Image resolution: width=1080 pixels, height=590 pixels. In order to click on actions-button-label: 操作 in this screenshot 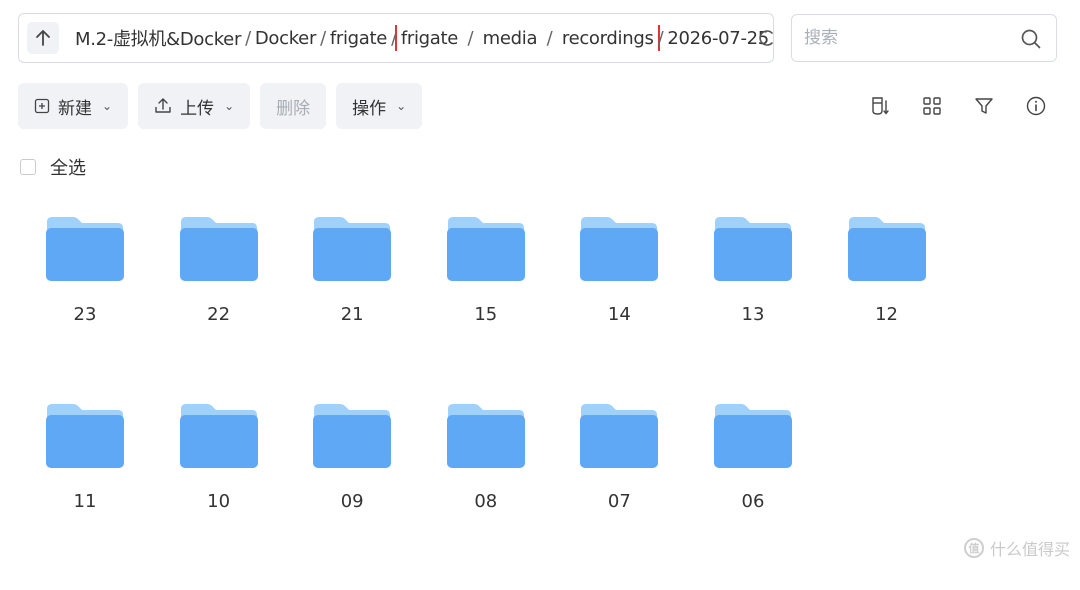, I will do `click(369, 106)`.